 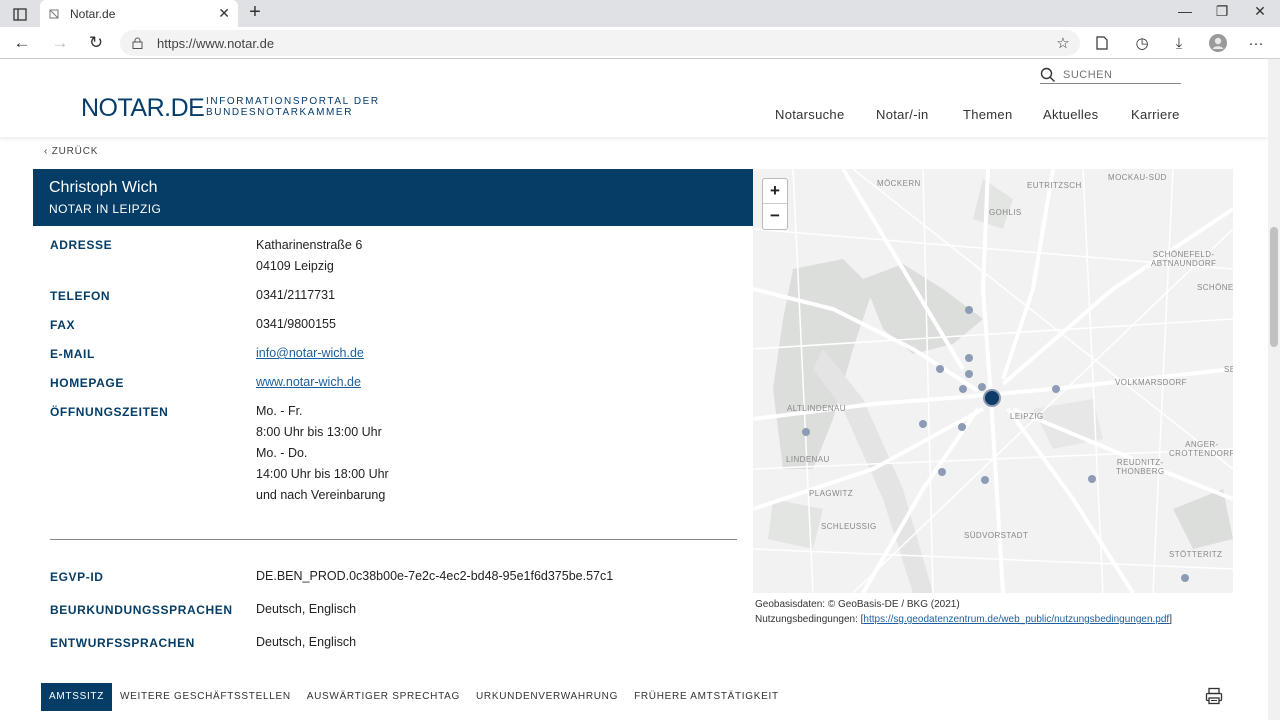 What do you see at coordinates (1005, 212) in the screenshot?
I see `map-place-label: GOHLIS` at bounding box center [1005, 212].